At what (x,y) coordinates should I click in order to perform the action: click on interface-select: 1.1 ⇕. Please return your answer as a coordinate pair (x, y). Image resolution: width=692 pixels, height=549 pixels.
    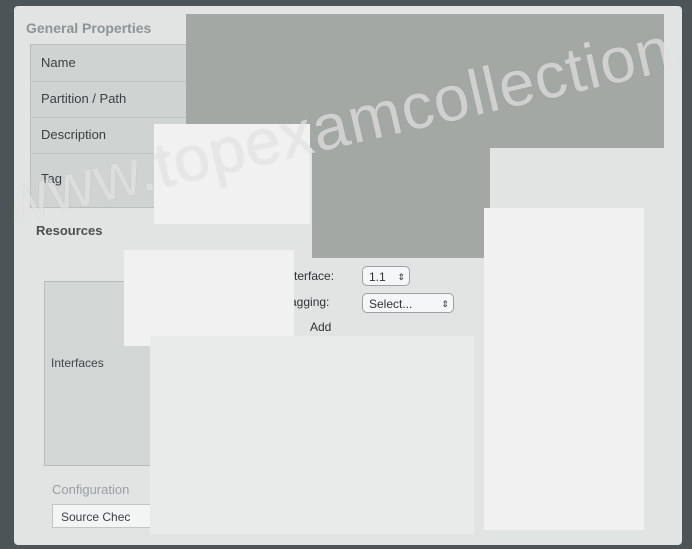
    Looking at the image, I should click on (386, 276).